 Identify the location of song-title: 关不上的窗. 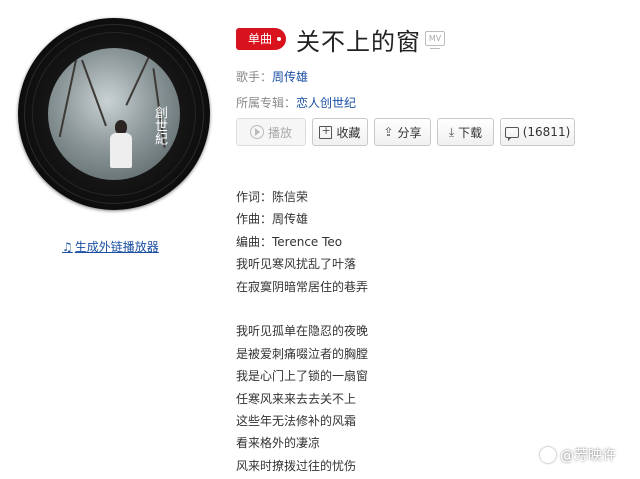
(358, 42).